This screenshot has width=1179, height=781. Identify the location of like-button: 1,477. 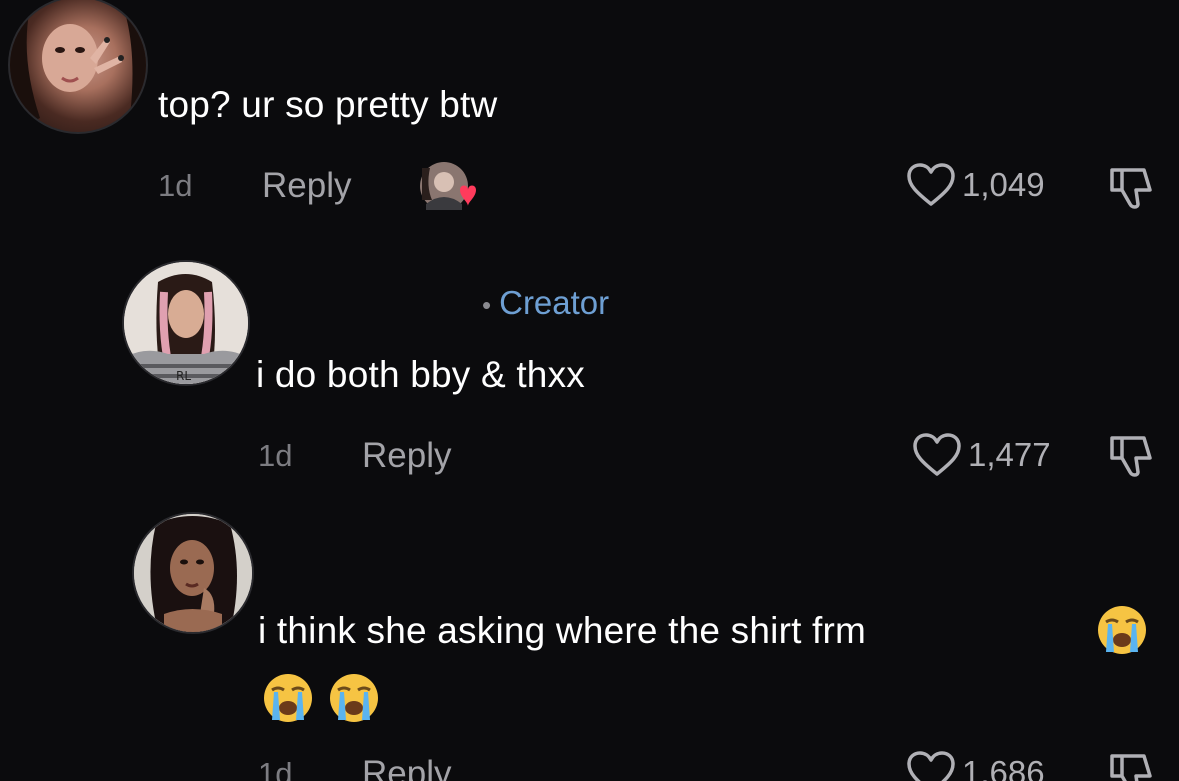
(981, 455).